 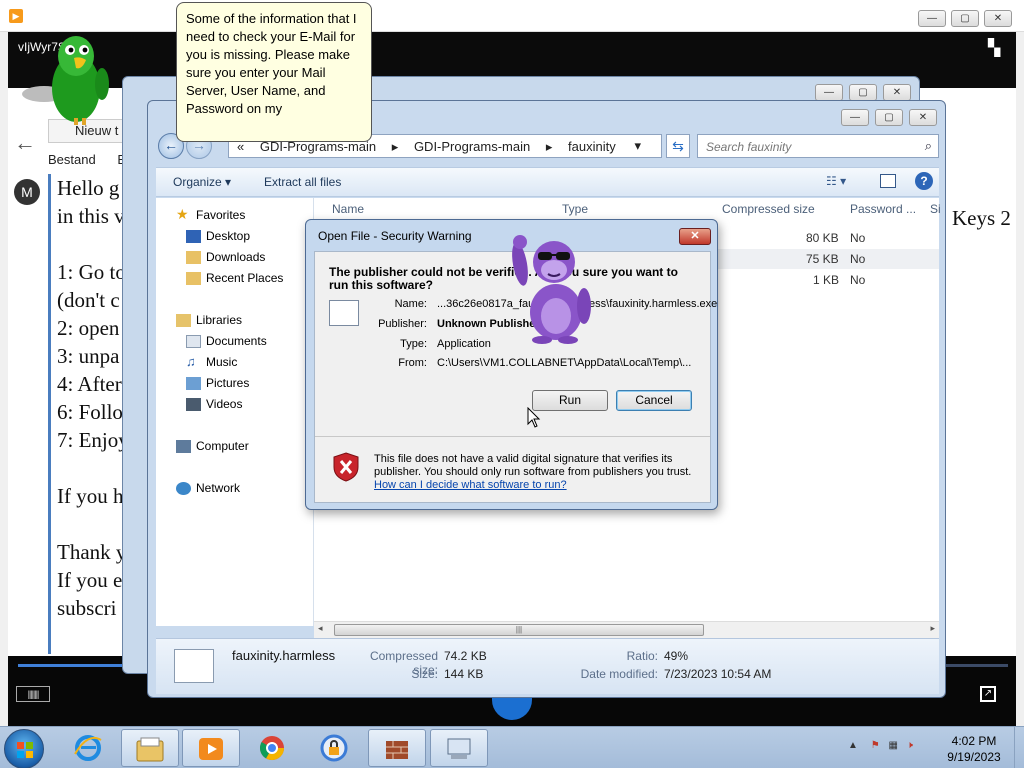 What do you see at coordinates (932, 628) in the screenshot?
I see `scroll-right-icon: ▸` at bounding box center [932, 628].